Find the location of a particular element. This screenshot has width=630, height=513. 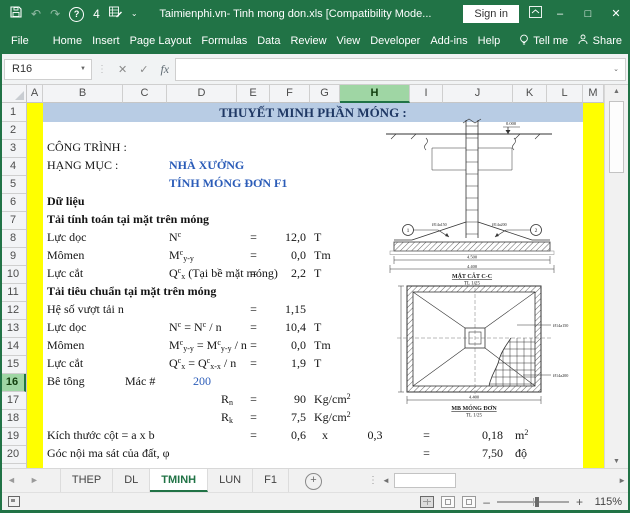

cell-d9: Mcy-y is located at coordinates (181, 257).